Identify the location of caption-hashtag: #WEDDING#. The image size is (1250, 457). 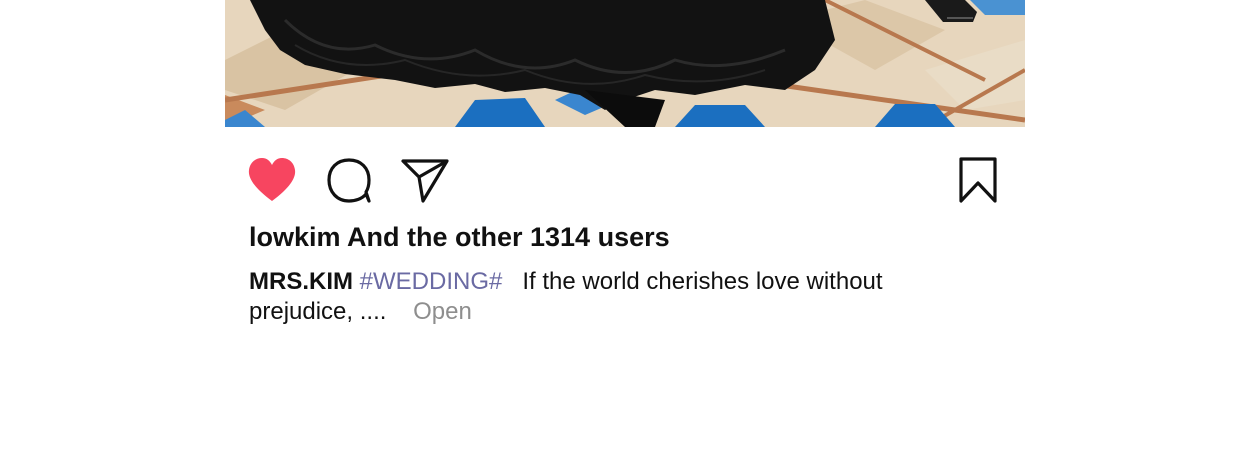
(431, 281).